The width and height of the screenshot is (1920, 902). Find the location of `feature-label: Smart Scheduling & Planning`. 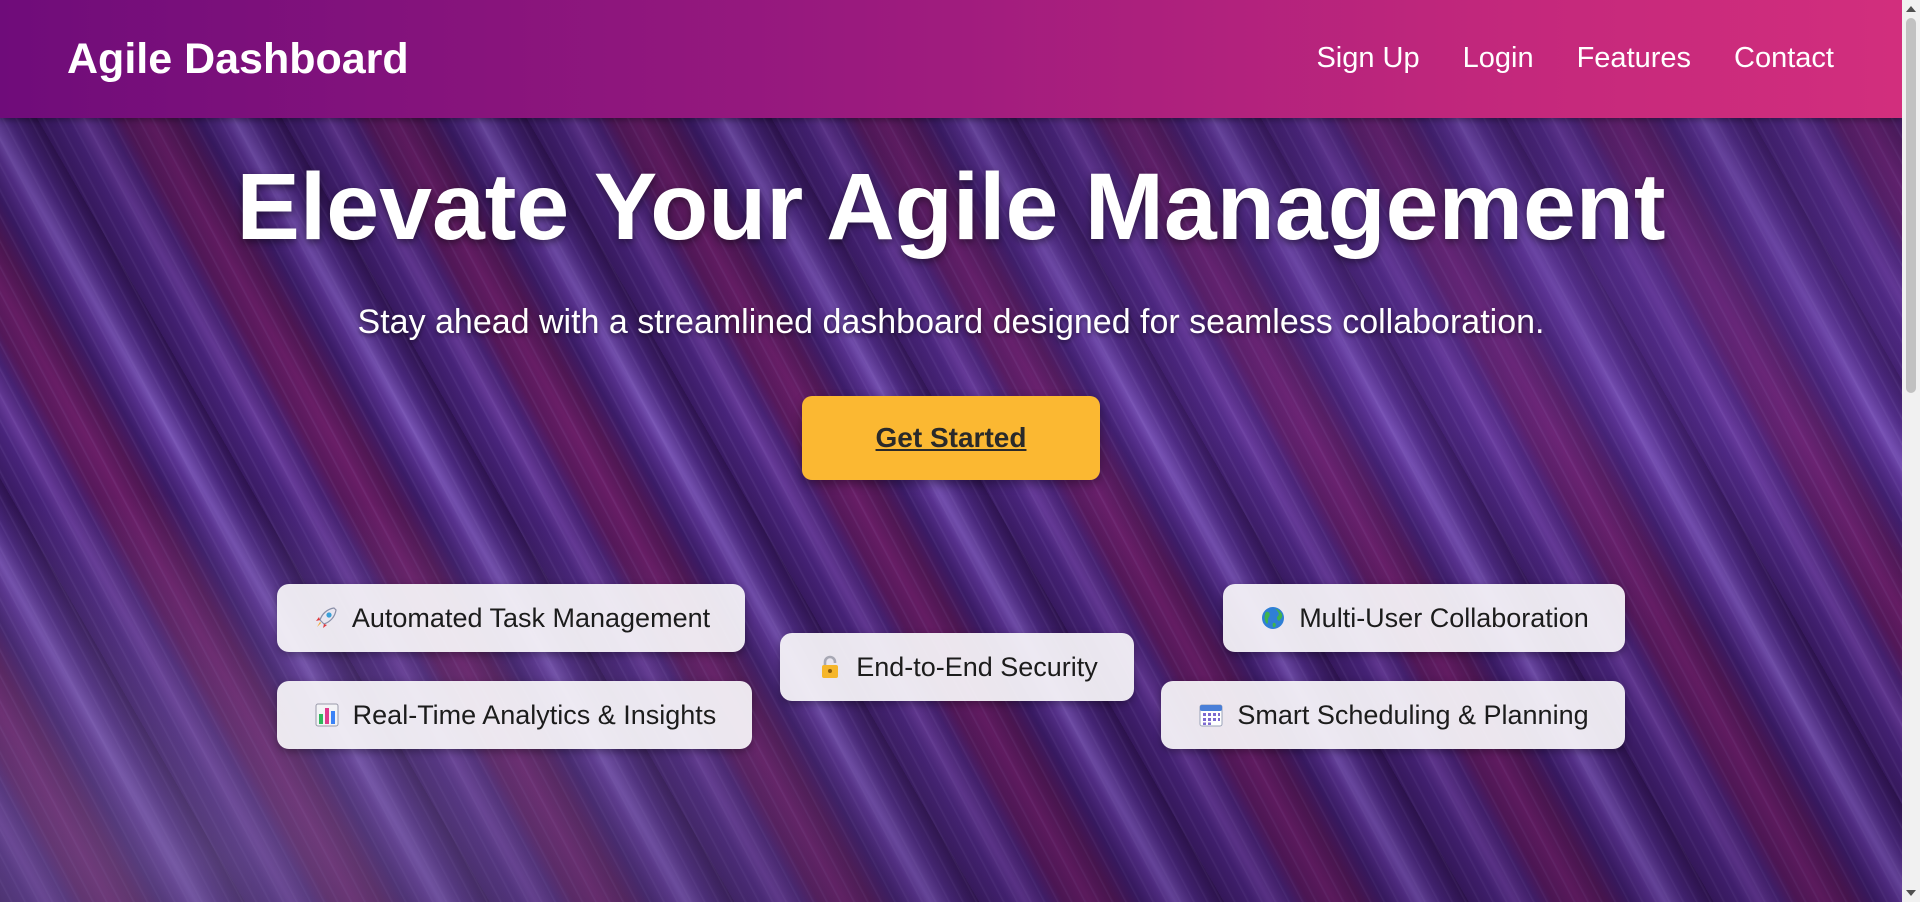

feature-label: Smart Scheduling & Planning is located at coordinates (1413, 714).